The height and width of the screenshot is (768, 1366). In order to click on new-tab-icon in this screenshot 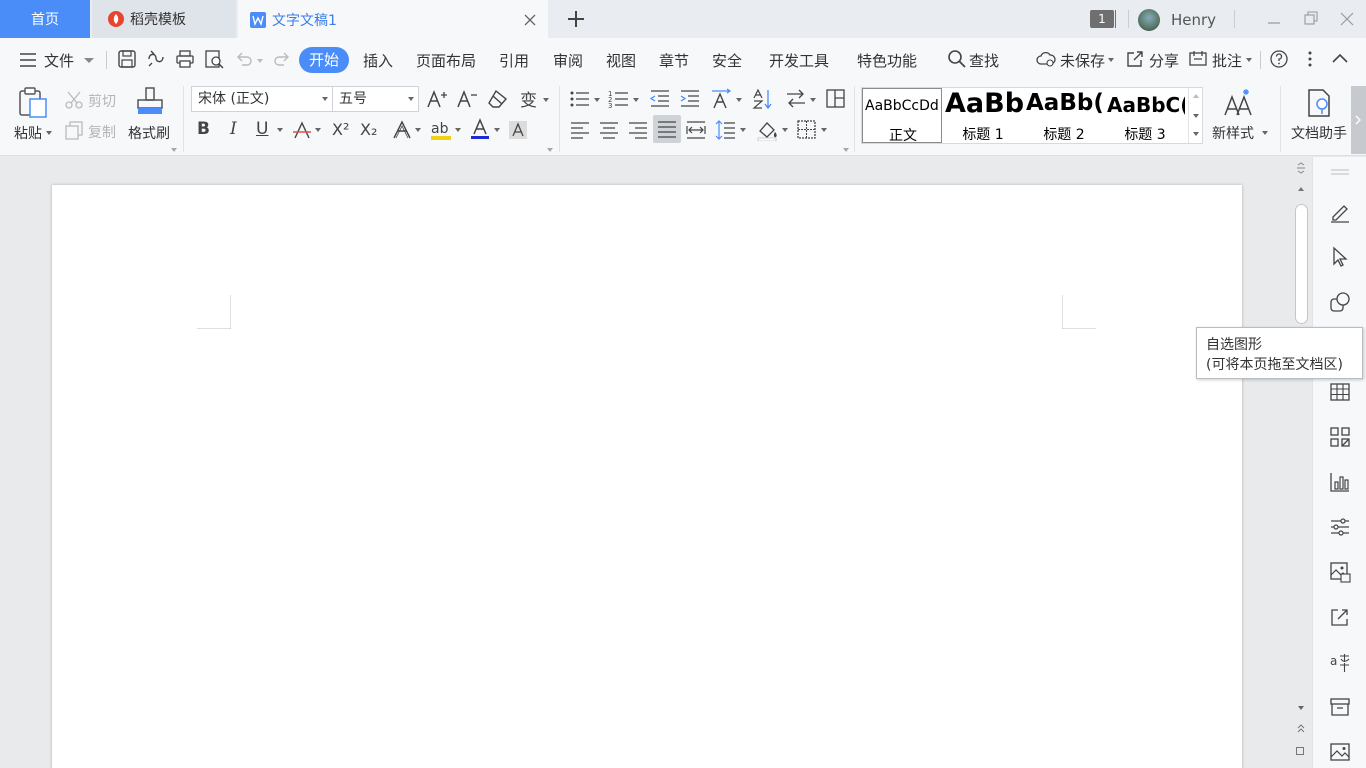, I will do `click(576, 19)`.